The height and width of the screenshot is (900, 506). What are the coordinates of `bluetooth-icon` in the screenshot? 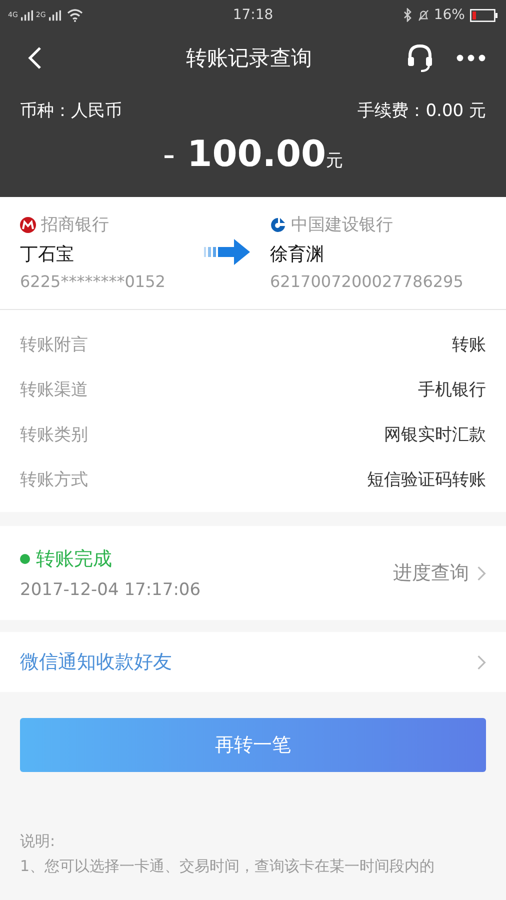 It's located at (407, 15).